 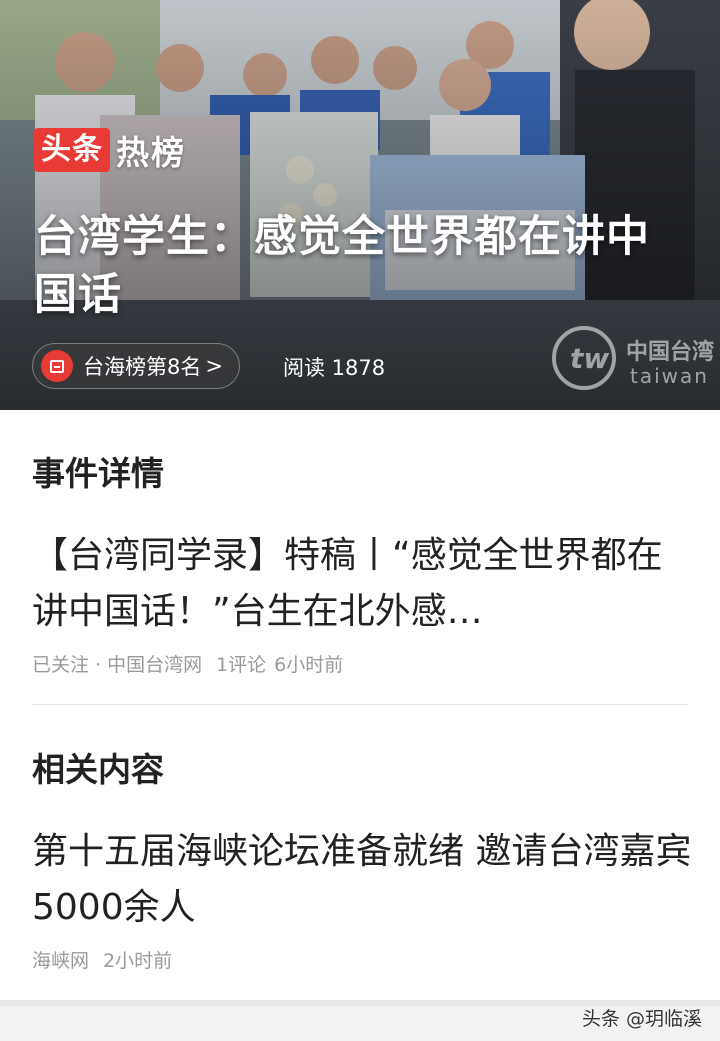 I want to click on publish-time: 6小时前, so click(x=309, y=665).